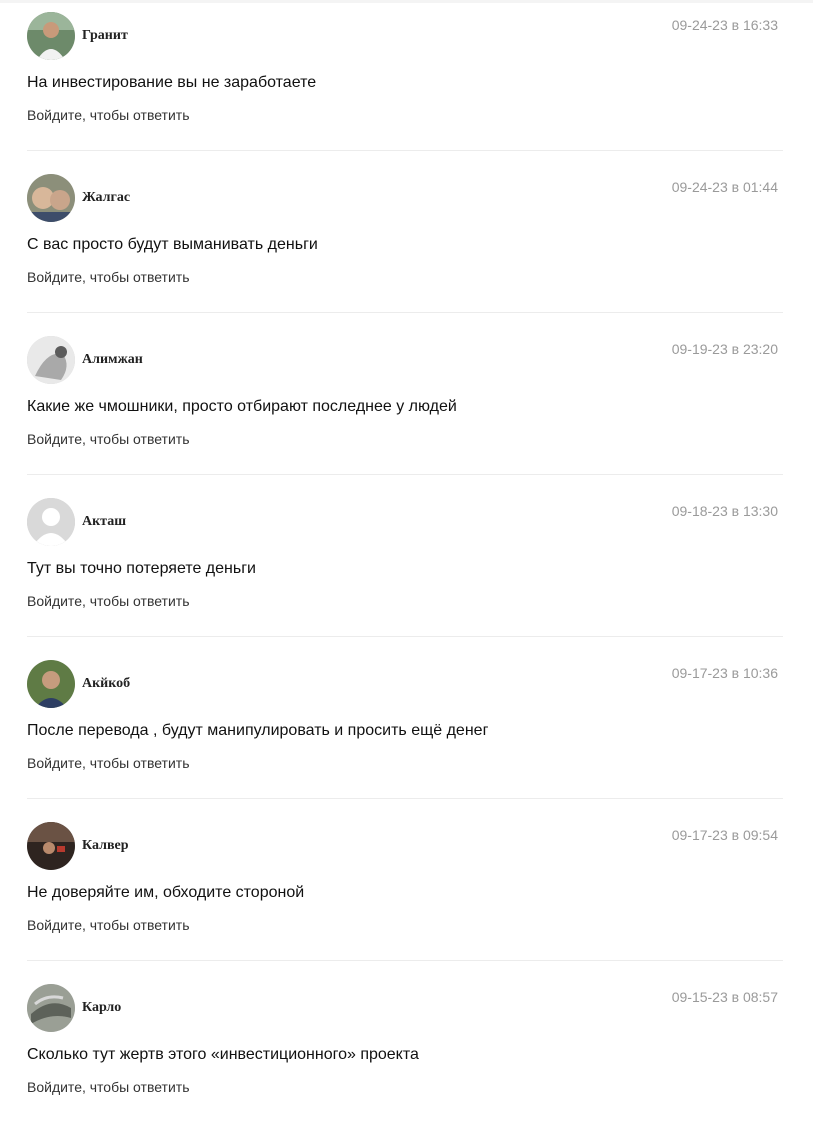 The width and height of the screenshot is (813, 1134). I want to click on comment-author: Жалгас, so click(106, 198).